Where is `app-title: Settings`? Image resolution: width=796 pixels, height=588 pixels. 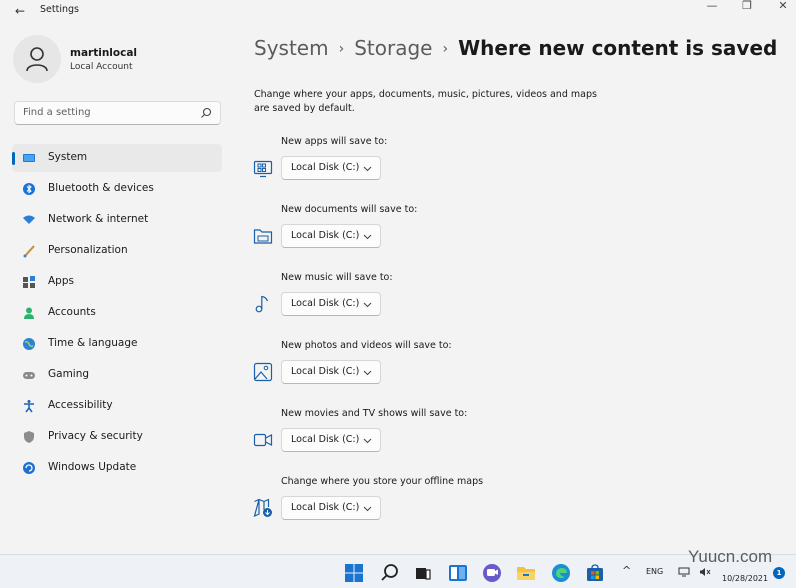
app-title: Settings is located at coordinates (59, 9).